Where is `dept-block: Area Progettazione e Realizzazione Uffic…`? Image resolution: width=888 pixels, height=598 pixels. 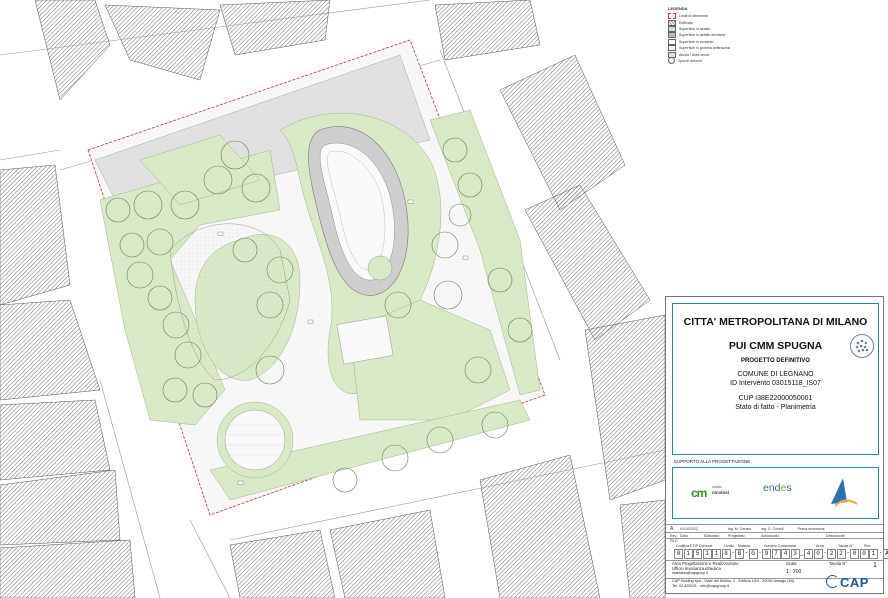
dept-block: Area Progettazione e Realizzazione Uffic… is located at coordinates (705, 568).